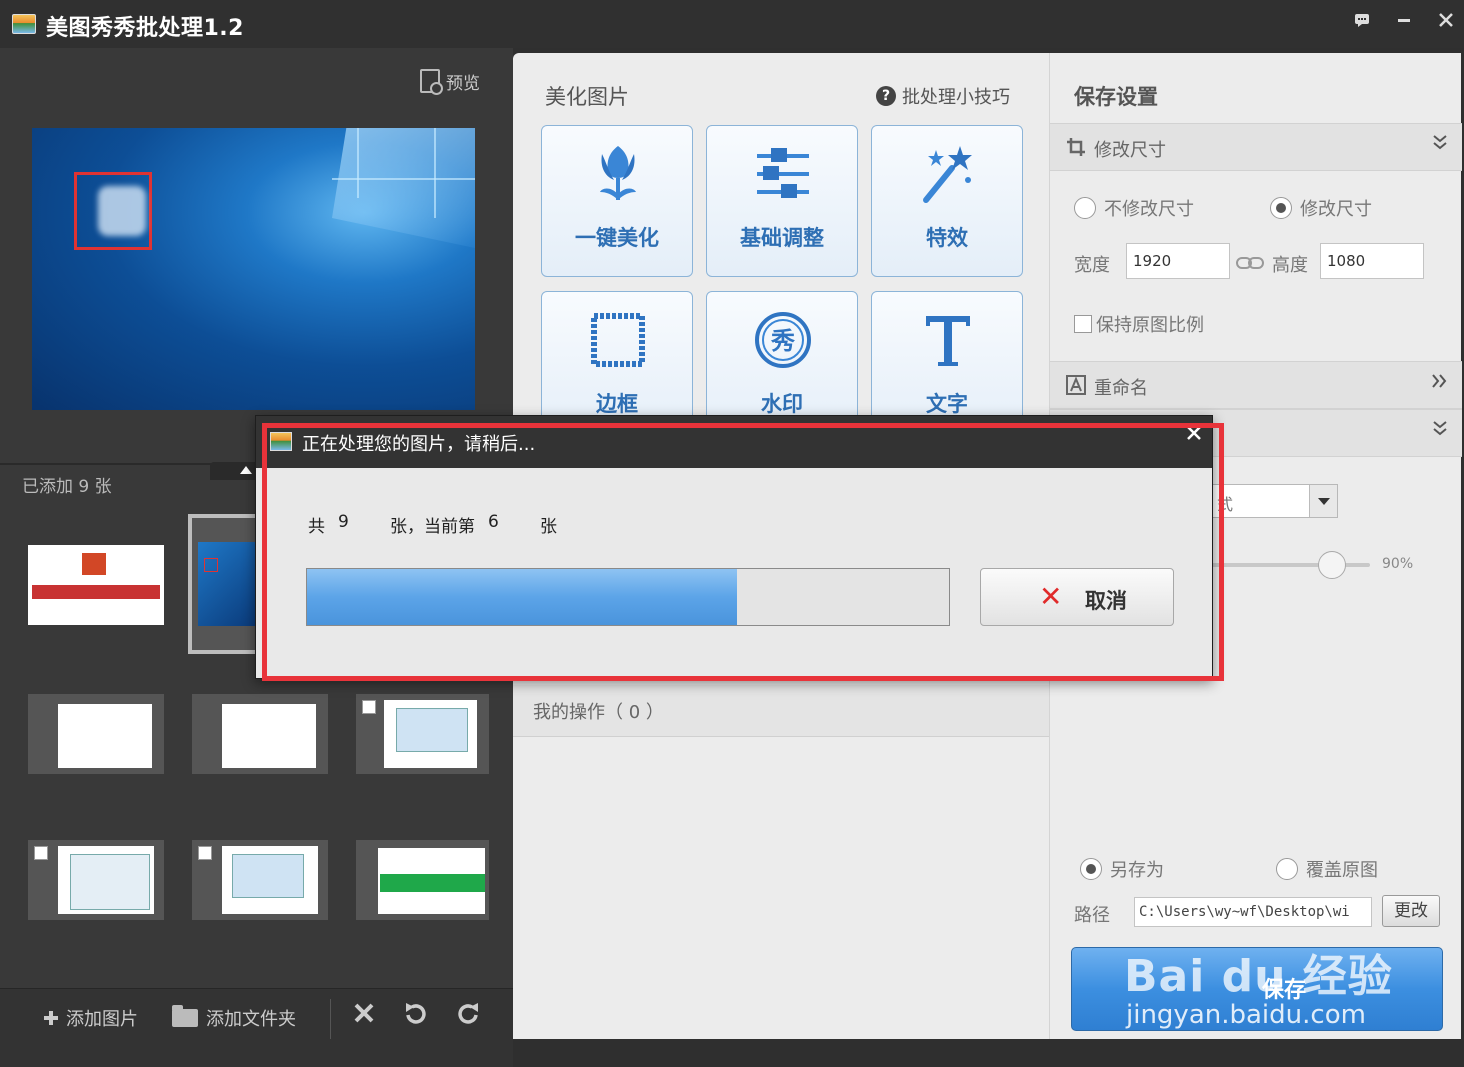 The width and height of the screenshot is (1464, 1067). I want to click on tool-effects: 特效, so click(947, 201).